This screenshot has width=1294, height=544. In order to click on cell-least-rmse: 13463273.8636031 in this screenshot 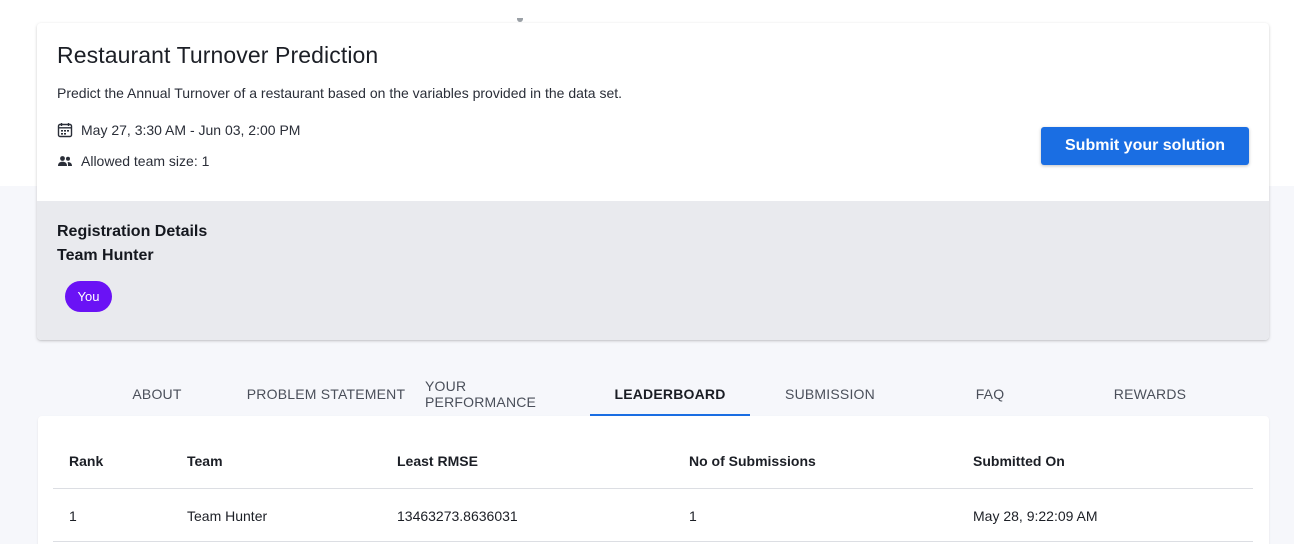, I will do `click(457, 516)`.